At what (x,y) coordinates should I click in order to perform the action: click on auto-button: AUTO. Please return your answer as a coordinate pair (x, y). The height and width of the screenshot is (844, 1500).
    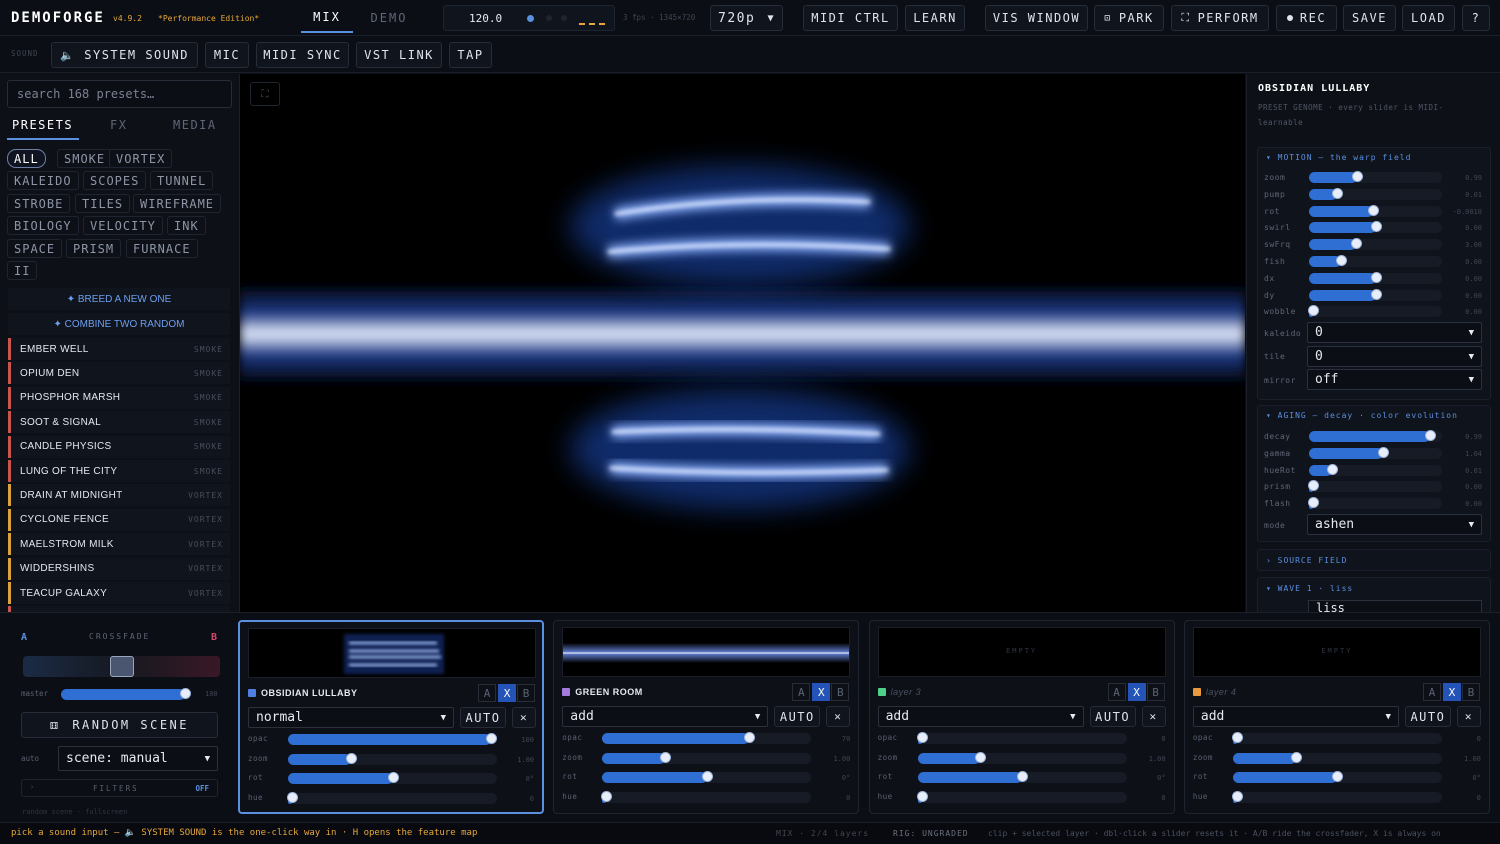
    Looking at the image, I should click on (1427, 716).